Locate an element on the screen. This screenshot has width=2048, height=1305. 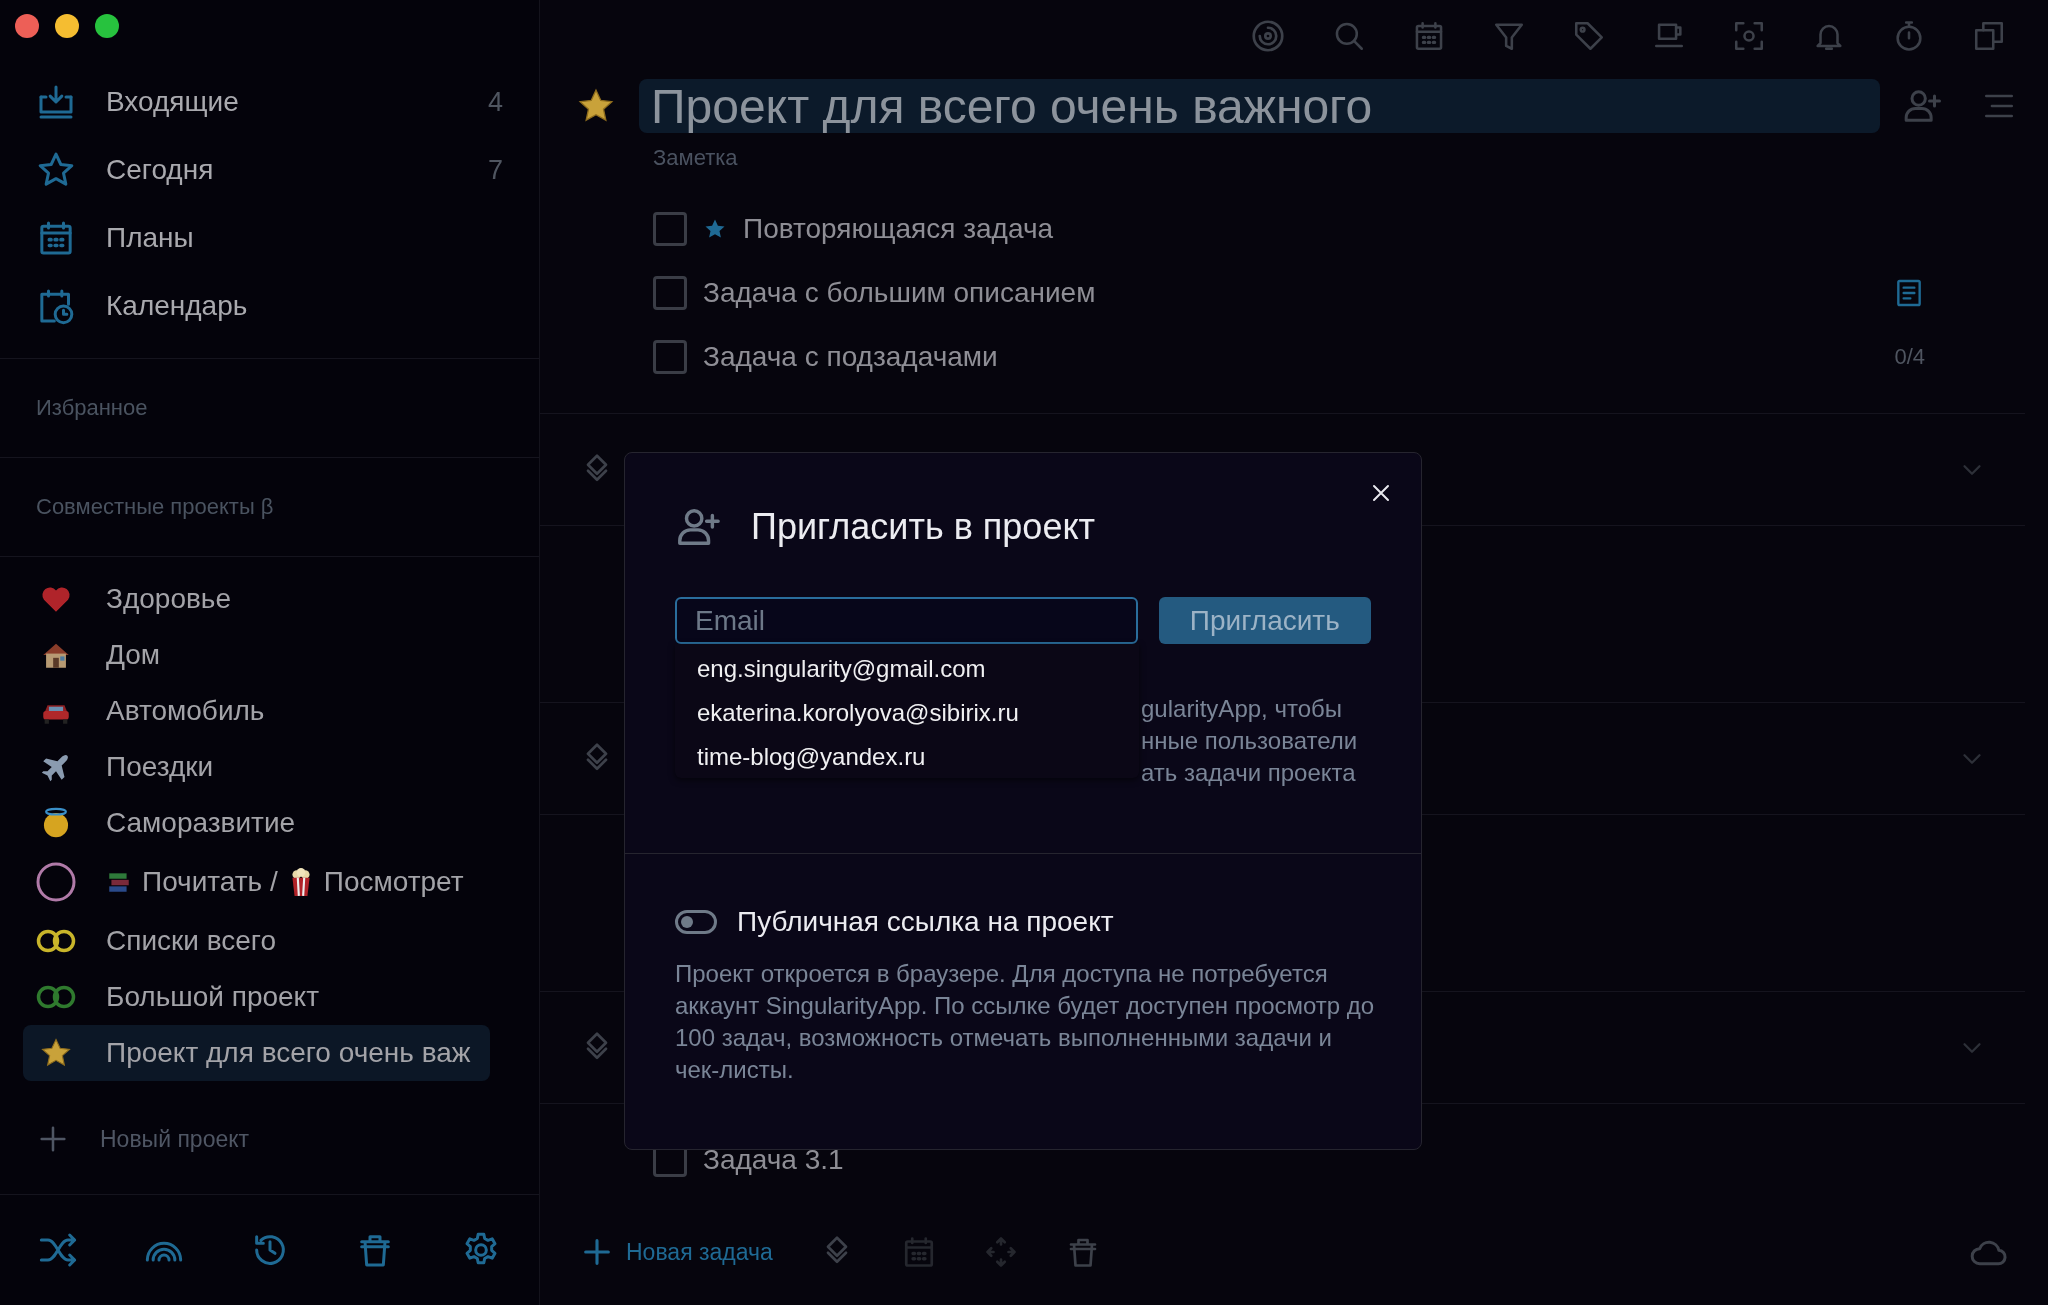
project-label: Поездки is located at coordinates (160, 767).